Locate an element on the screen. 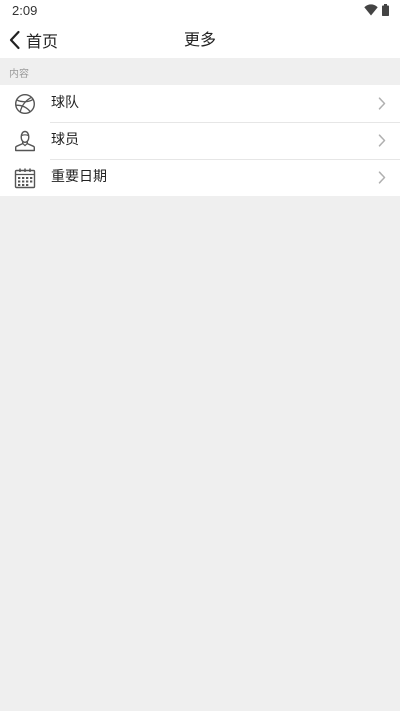  player-icon is located at coordinates (25, 141).